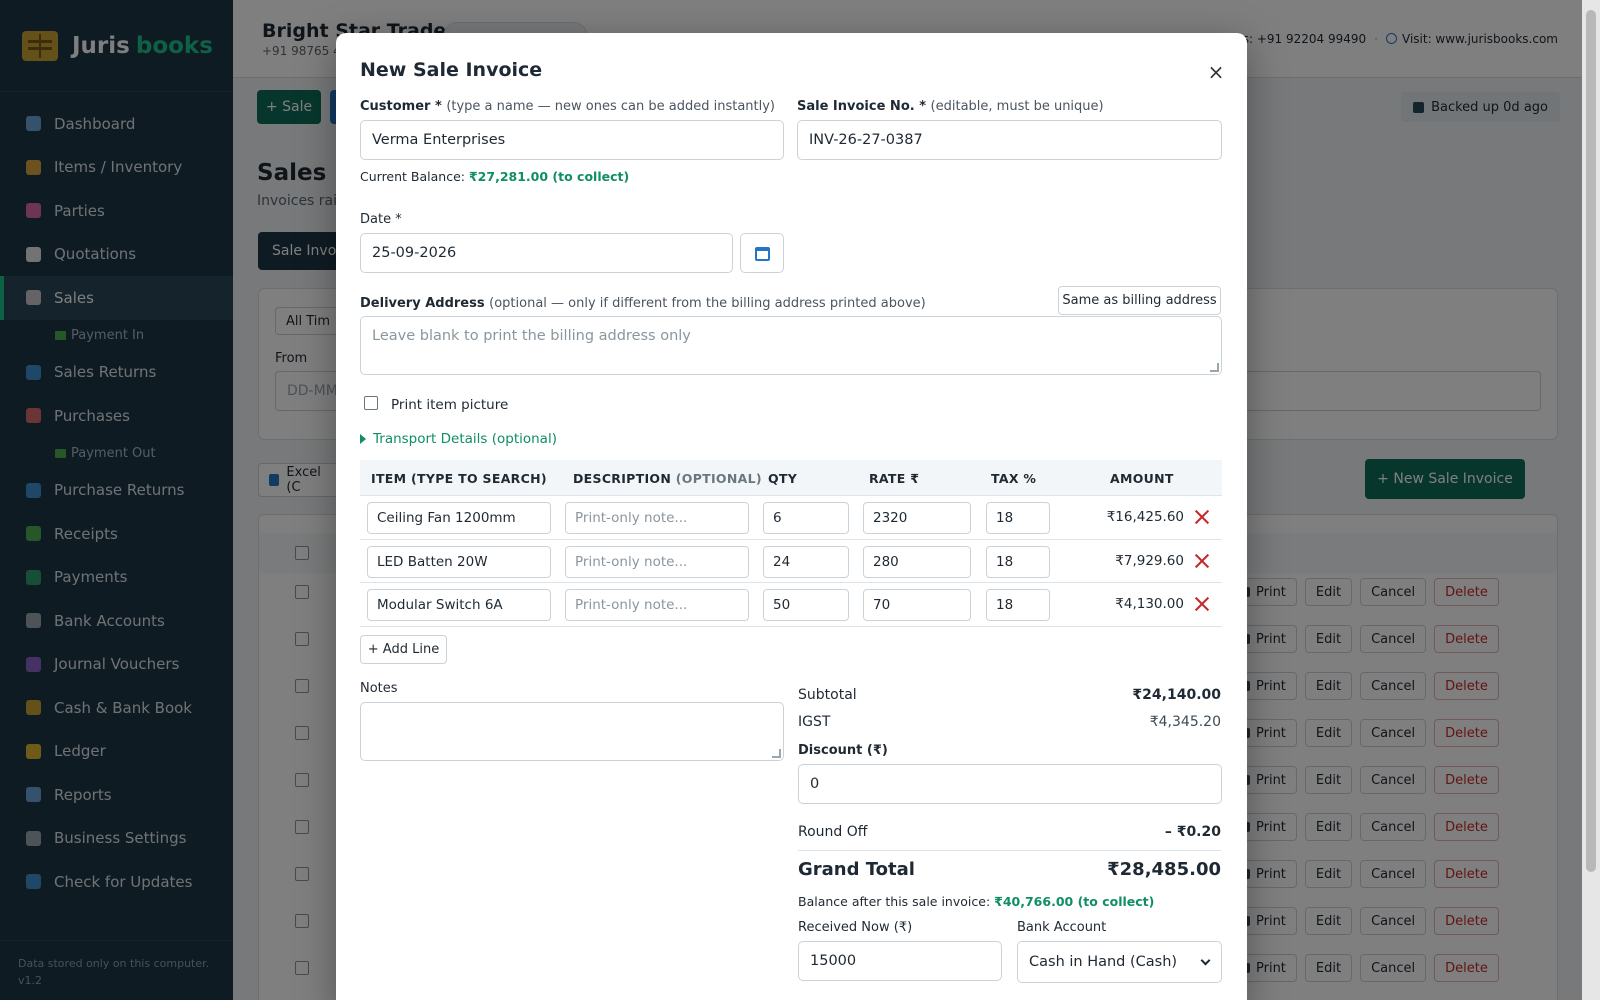  Describe the element at coordinates (1192, 832) in the screenshot. I see `round-off-value: – ₹0.20` at that location.